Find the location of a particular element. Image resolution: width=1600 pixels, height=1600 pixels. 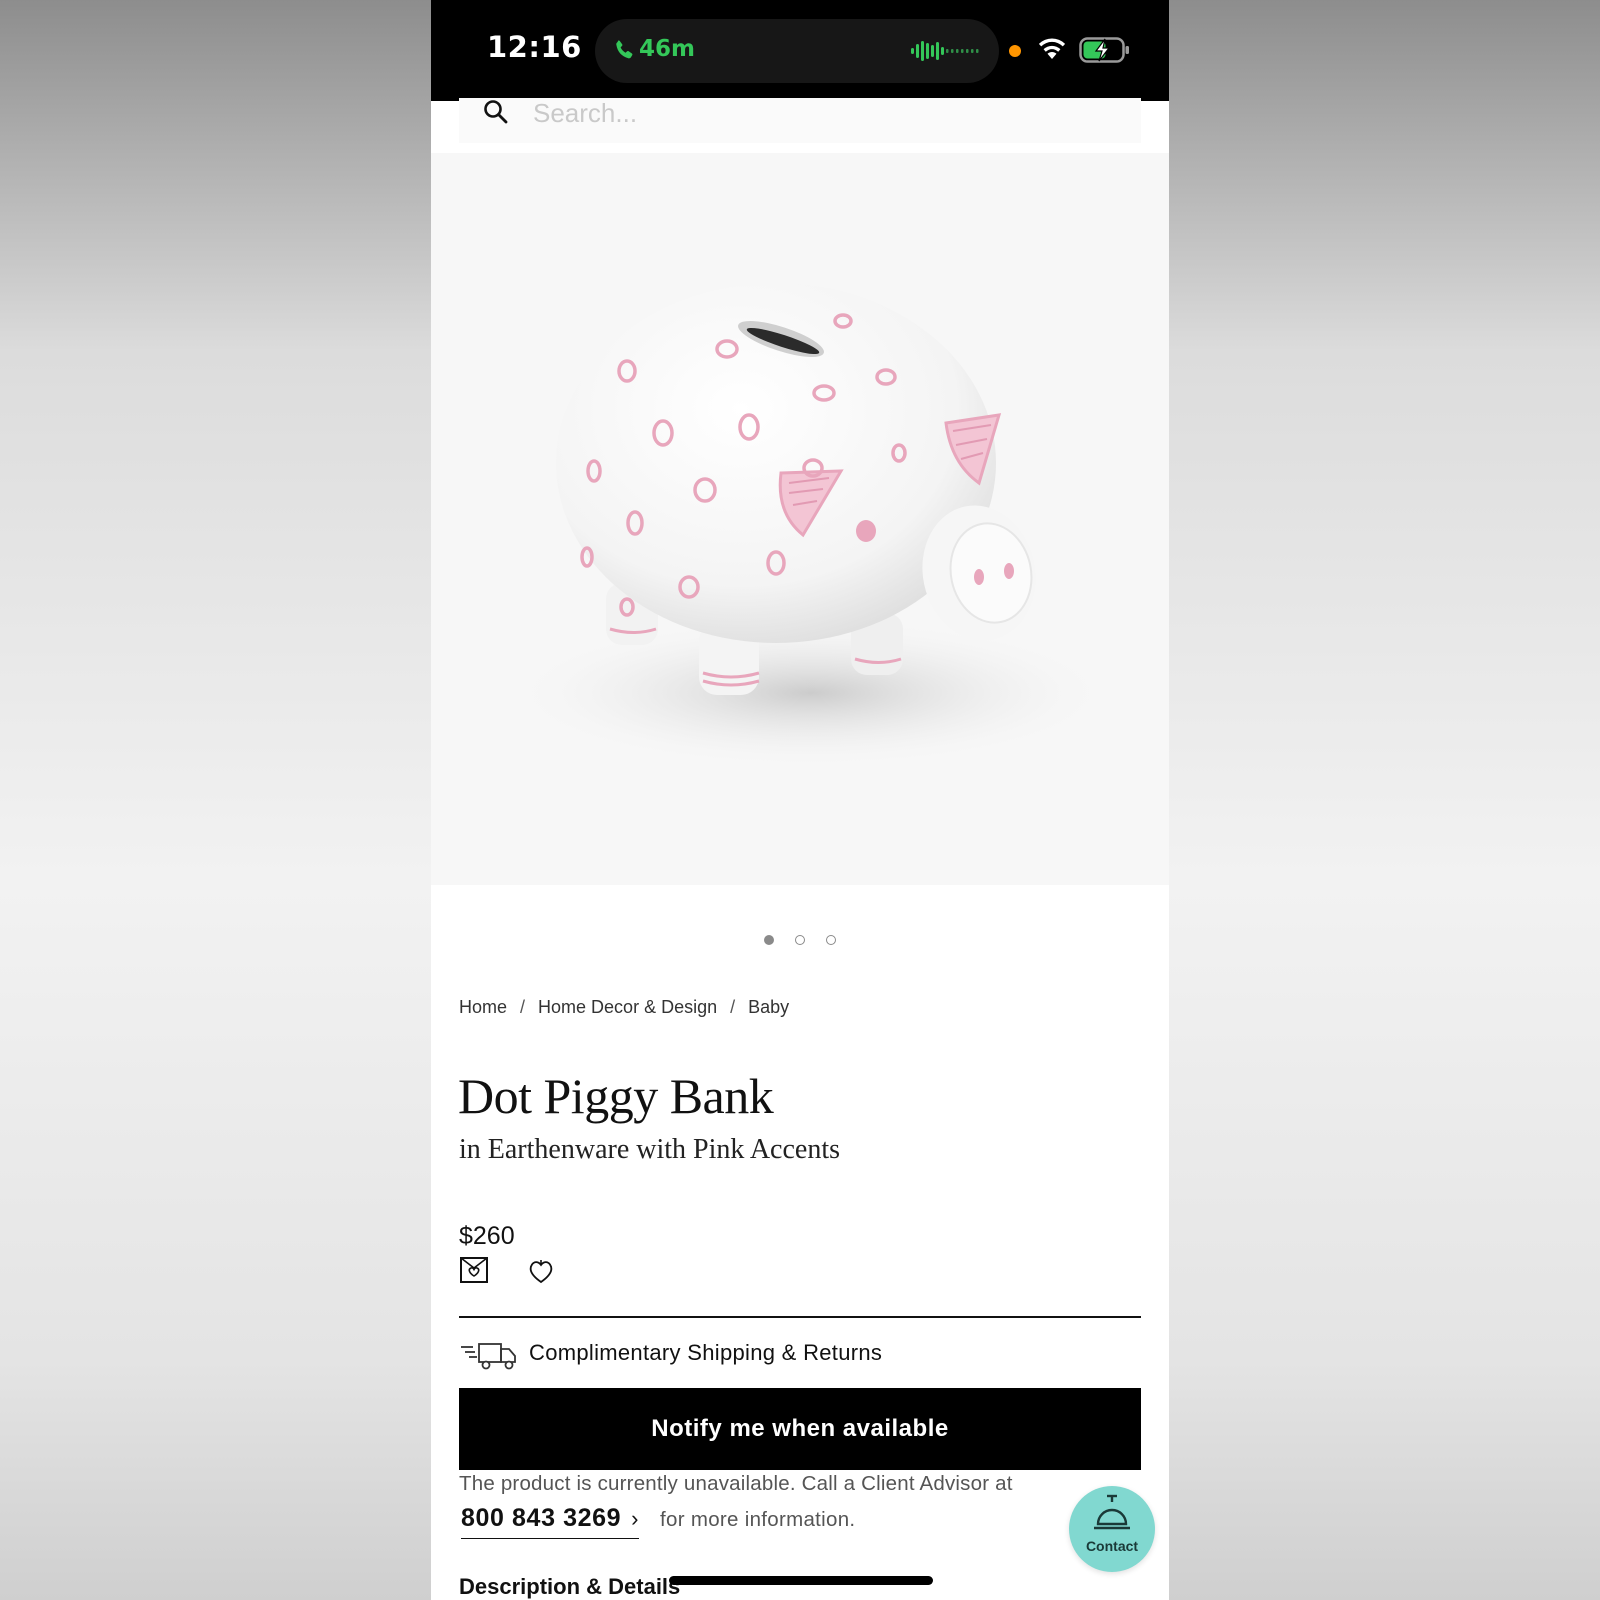

search-bar is located at coordinates (800, 120).